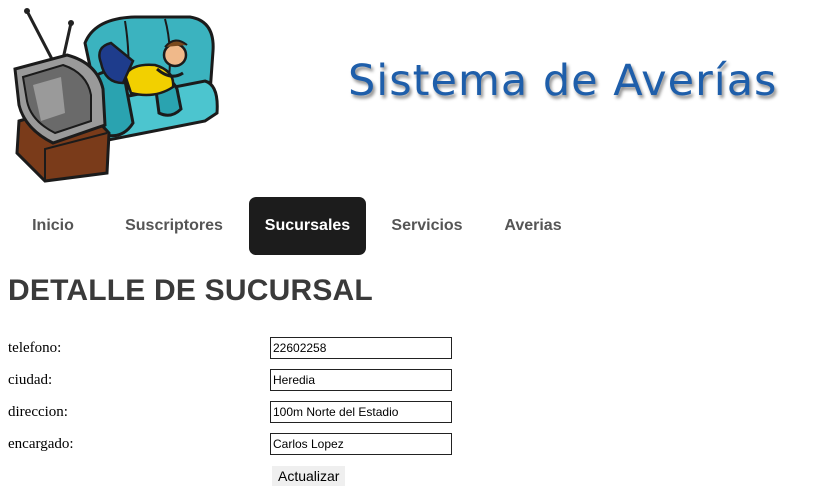  What do you see at coordinates (361, 348) in the screenshot?
I see `telefono-field` at bounding box center [361, 348].